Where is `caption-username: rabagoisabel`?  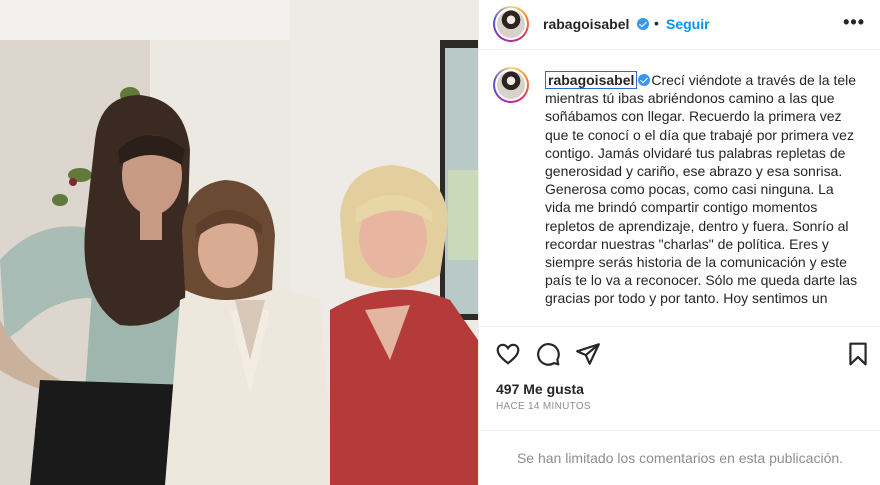 caption-username: rabagoisabel is located at coordinates (591, 80).